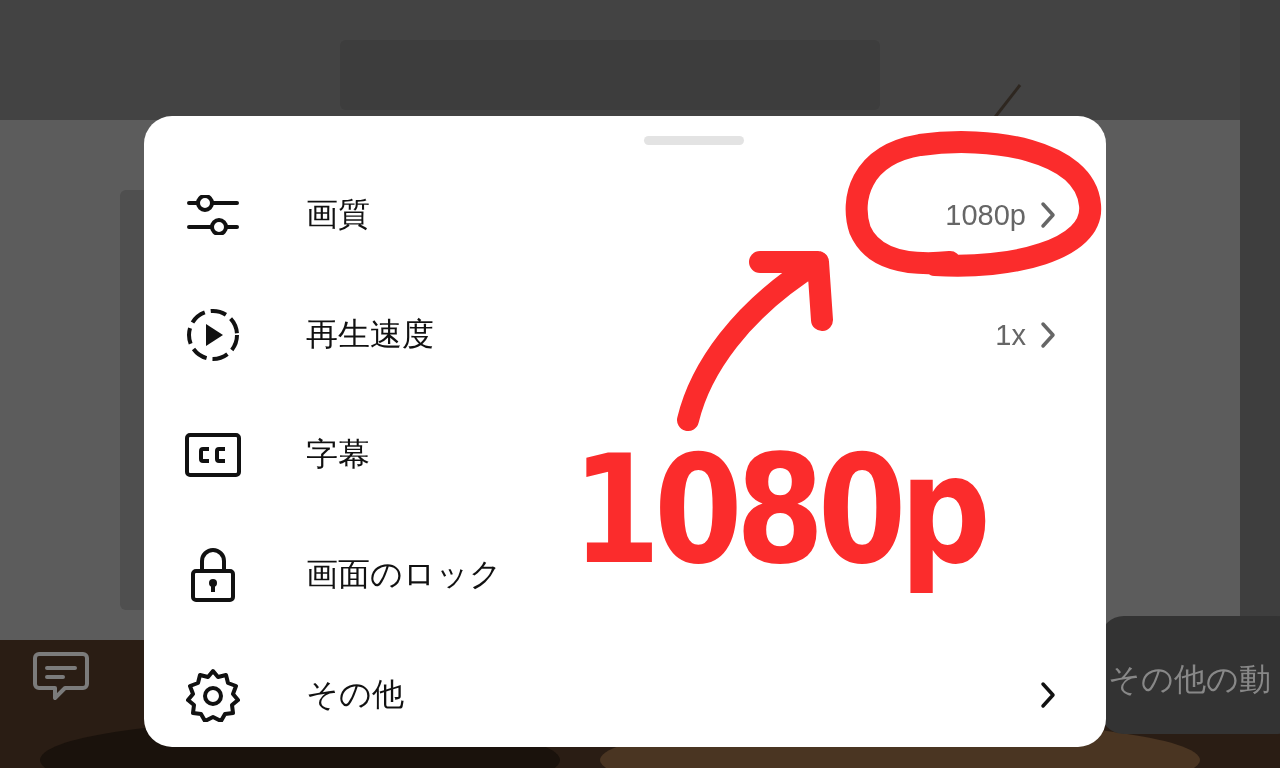  I want to click on settings-icon, so click(213, 695).